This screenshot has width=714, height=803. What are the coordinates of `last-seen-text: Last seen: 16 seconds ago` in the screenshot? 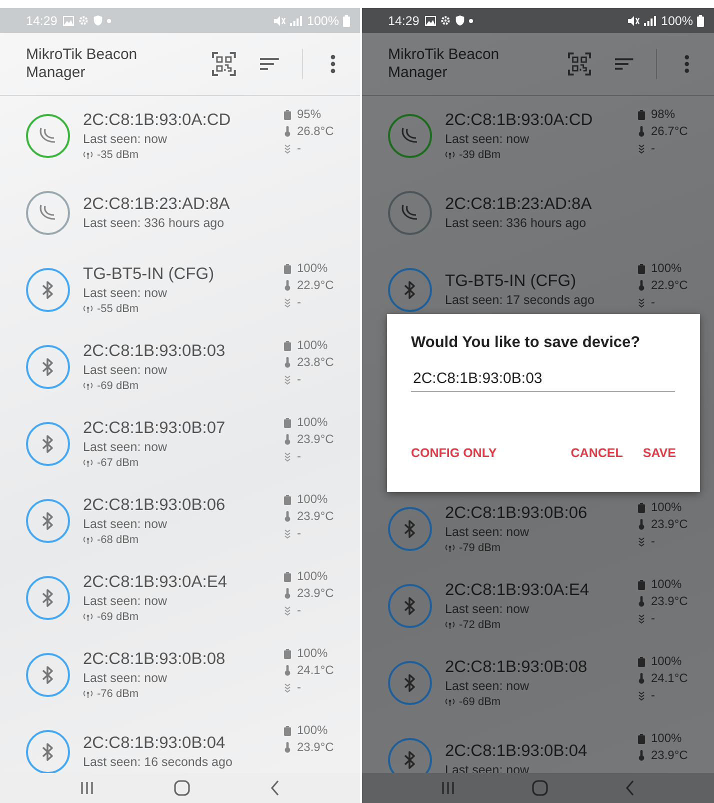 It's located at (158, 762).